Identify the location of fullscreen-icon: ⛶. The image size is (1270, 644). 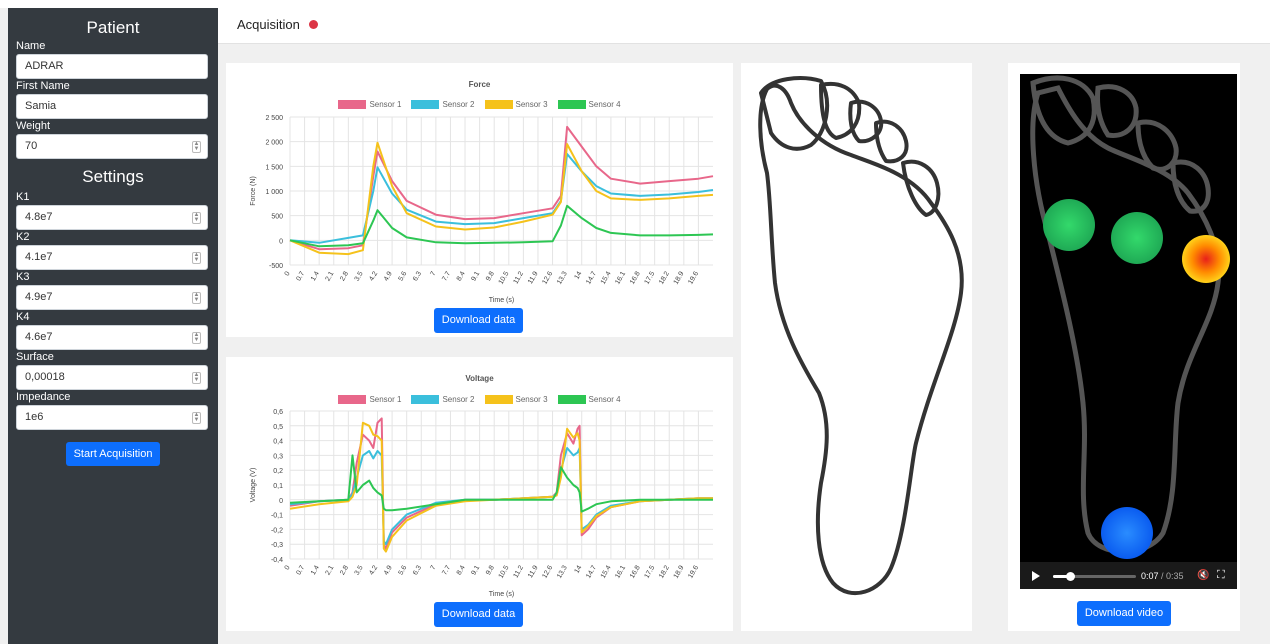
(1221, 575).